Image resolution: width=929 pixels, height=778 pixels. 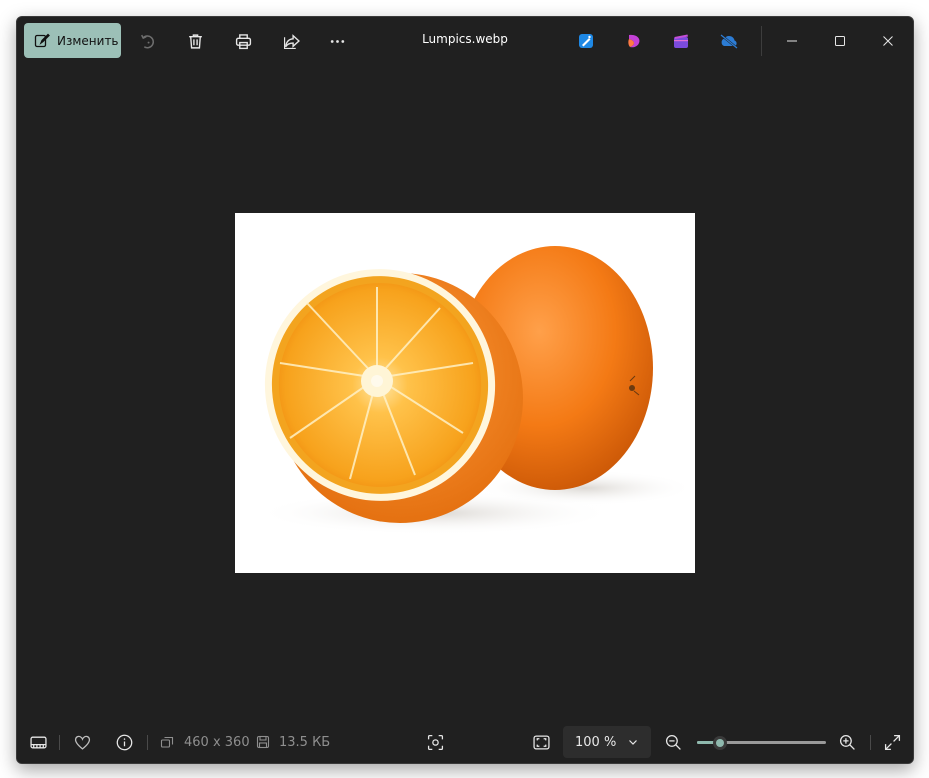 What do you see at coordinates (337, 41) in the screenshot?
I see `more-icon` at bounding box center [337, 41].